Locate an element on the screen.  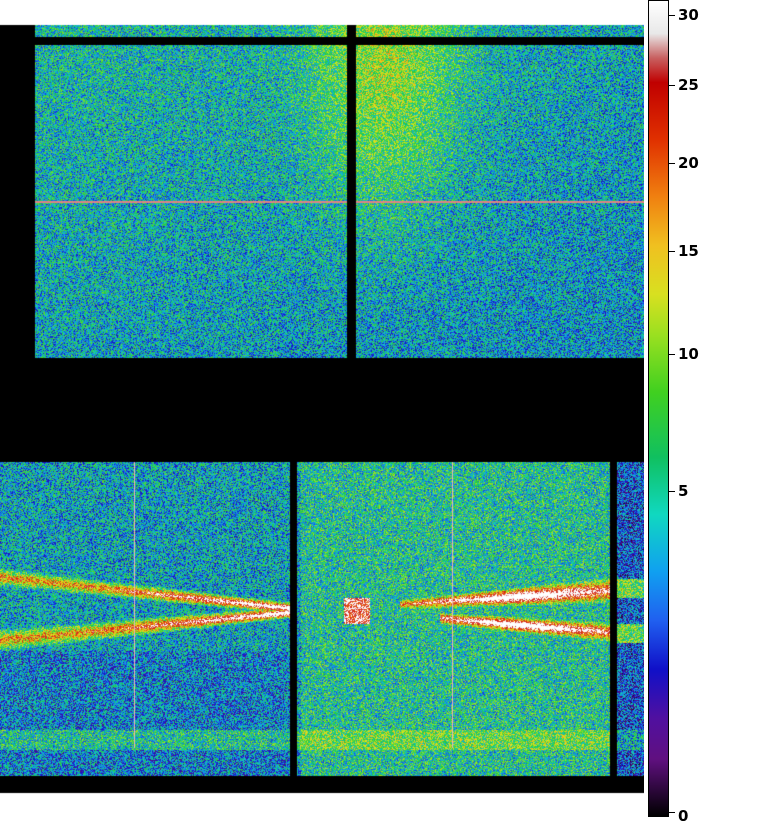
colorbar-tick-label: 20 is located at coordinates (688, 163).